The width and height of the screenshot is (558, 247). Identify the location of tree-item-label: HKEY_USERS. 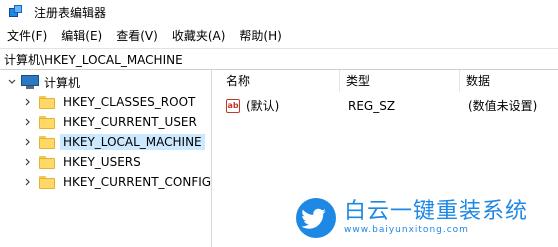
(102, 162).